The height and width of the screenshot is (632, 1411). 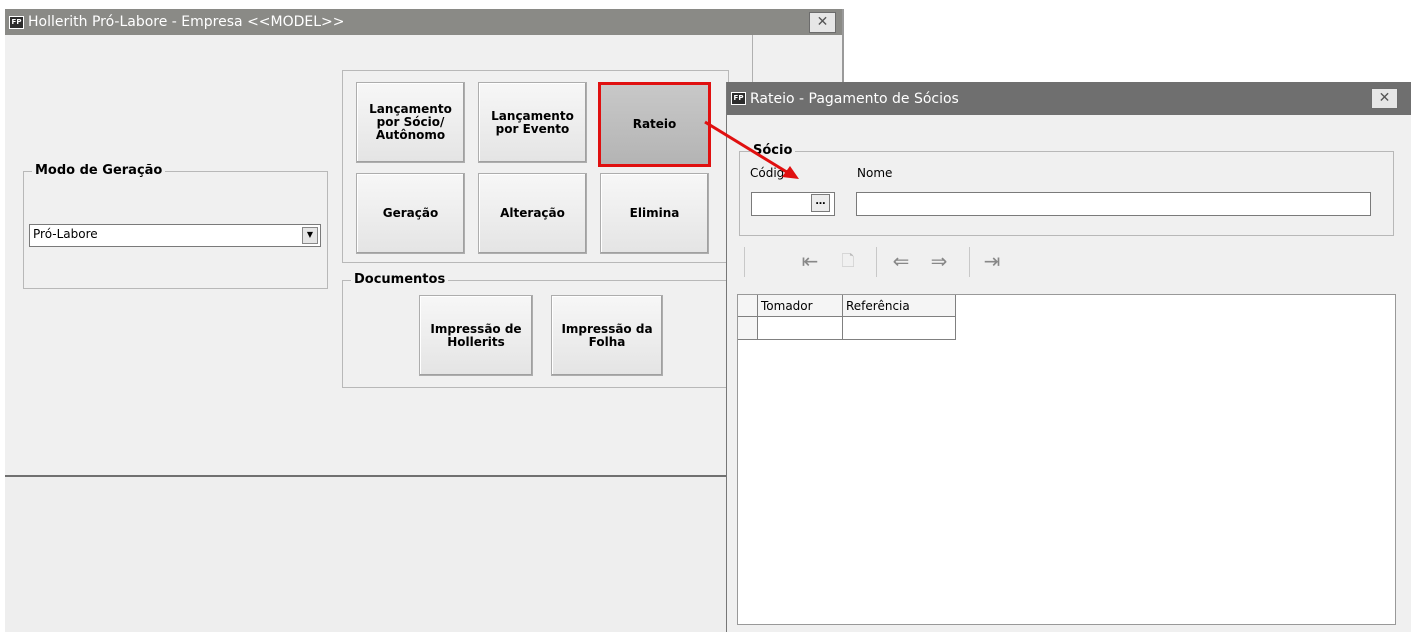 What do you see at coordinates (790, 172) in the screenshot?
I see `arrow-head` at bounding box center [790, 172].